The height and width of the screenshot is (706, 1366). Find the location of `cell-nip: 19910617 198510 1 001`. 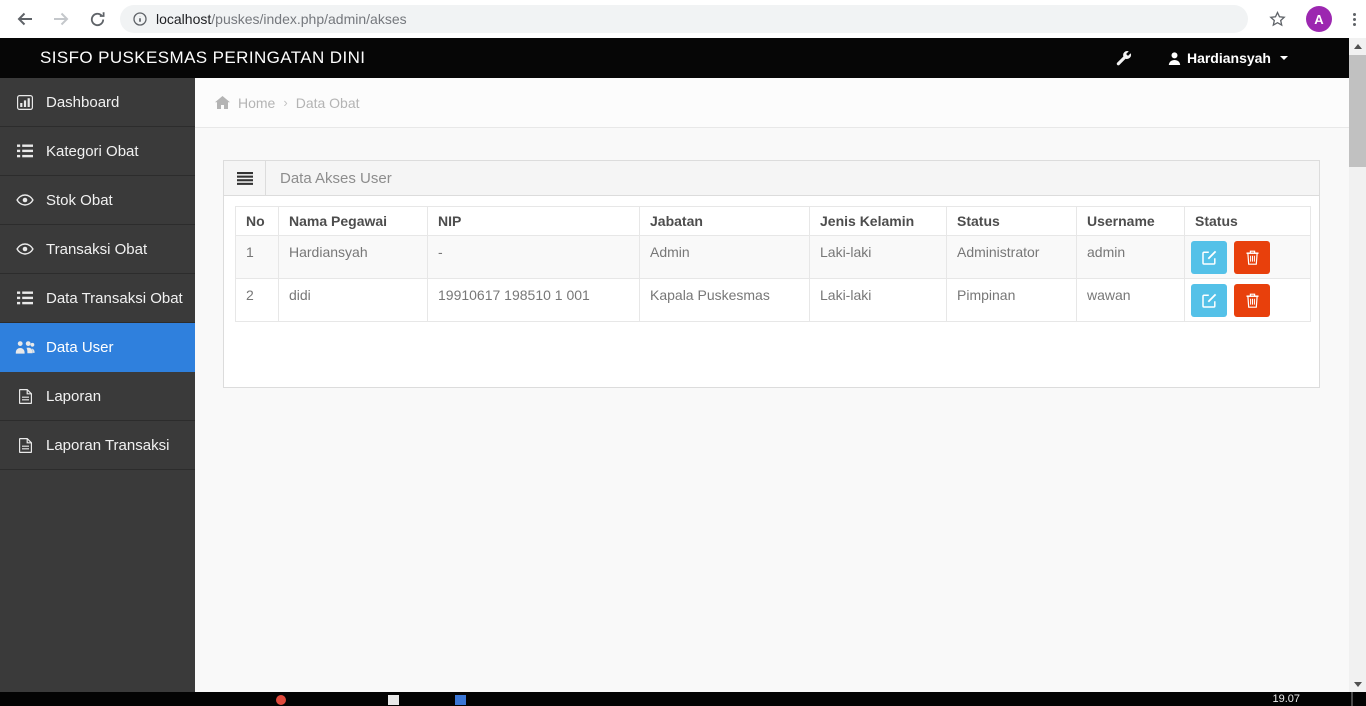

cell-nip: 19910617 198510 1 001 is located at coordinates (533, 300).